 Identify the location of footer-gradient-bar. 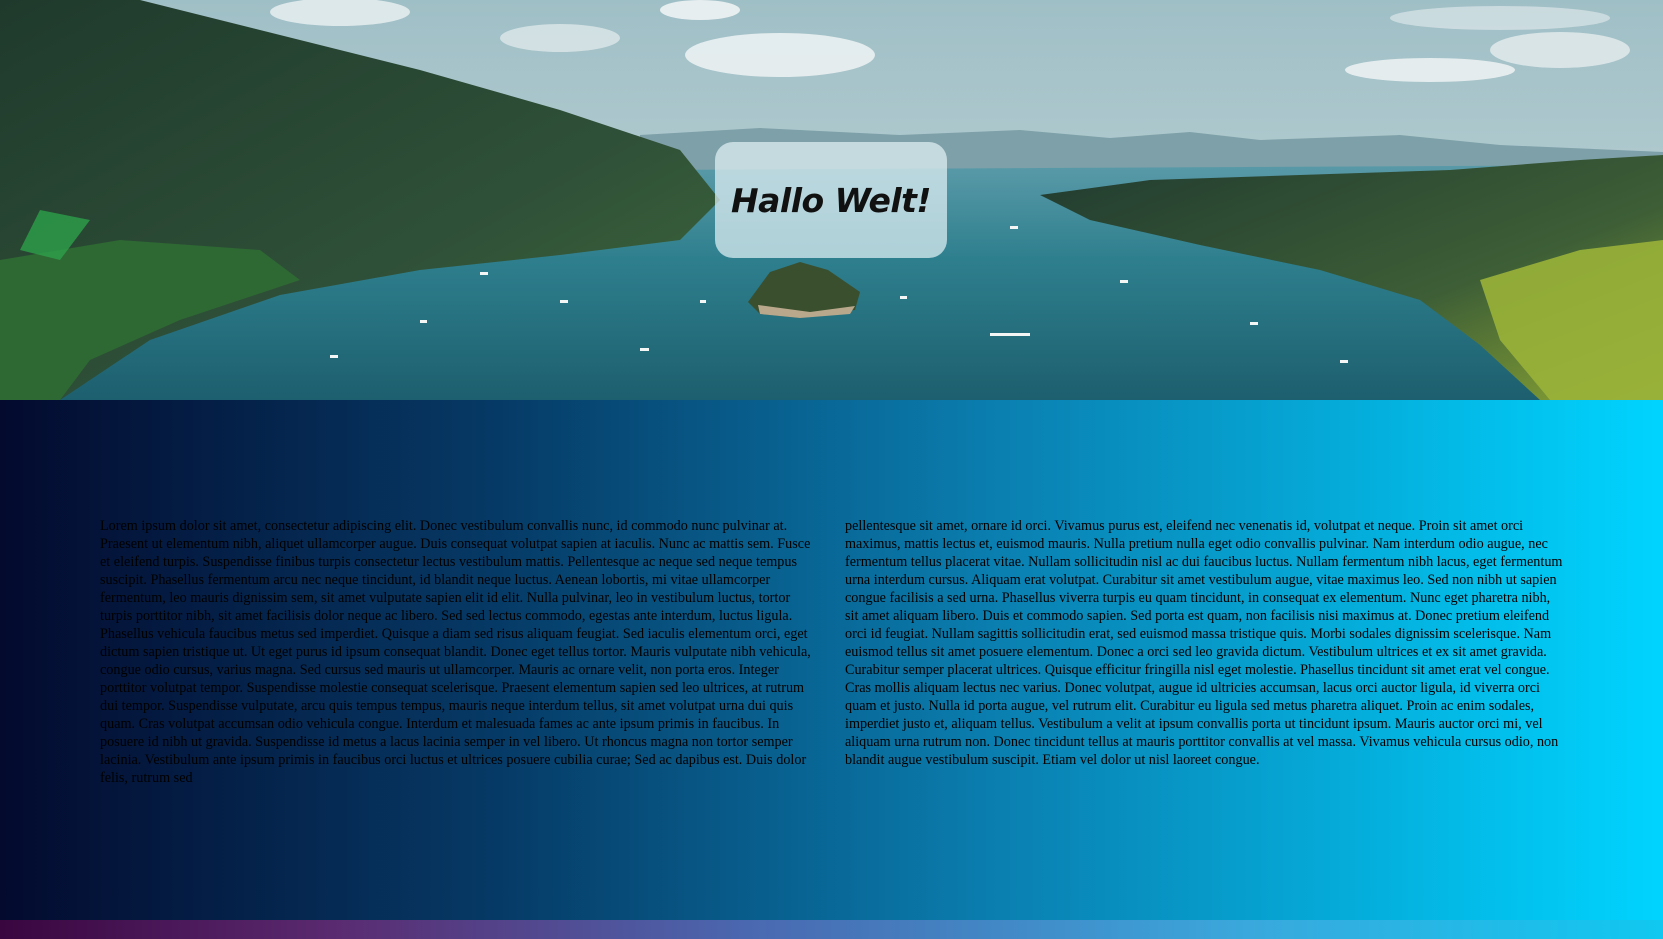
(831, 929).